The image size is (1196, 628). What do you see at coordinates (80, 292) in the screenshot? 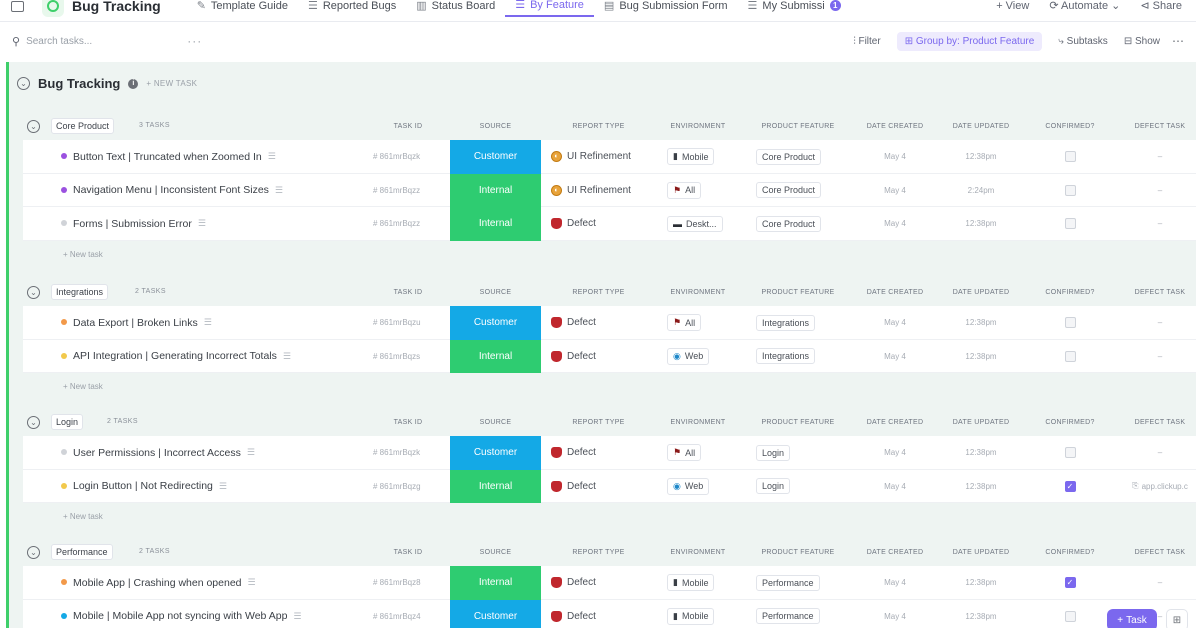
I see `group-name: Integrations` at bounding box center [80, 292].